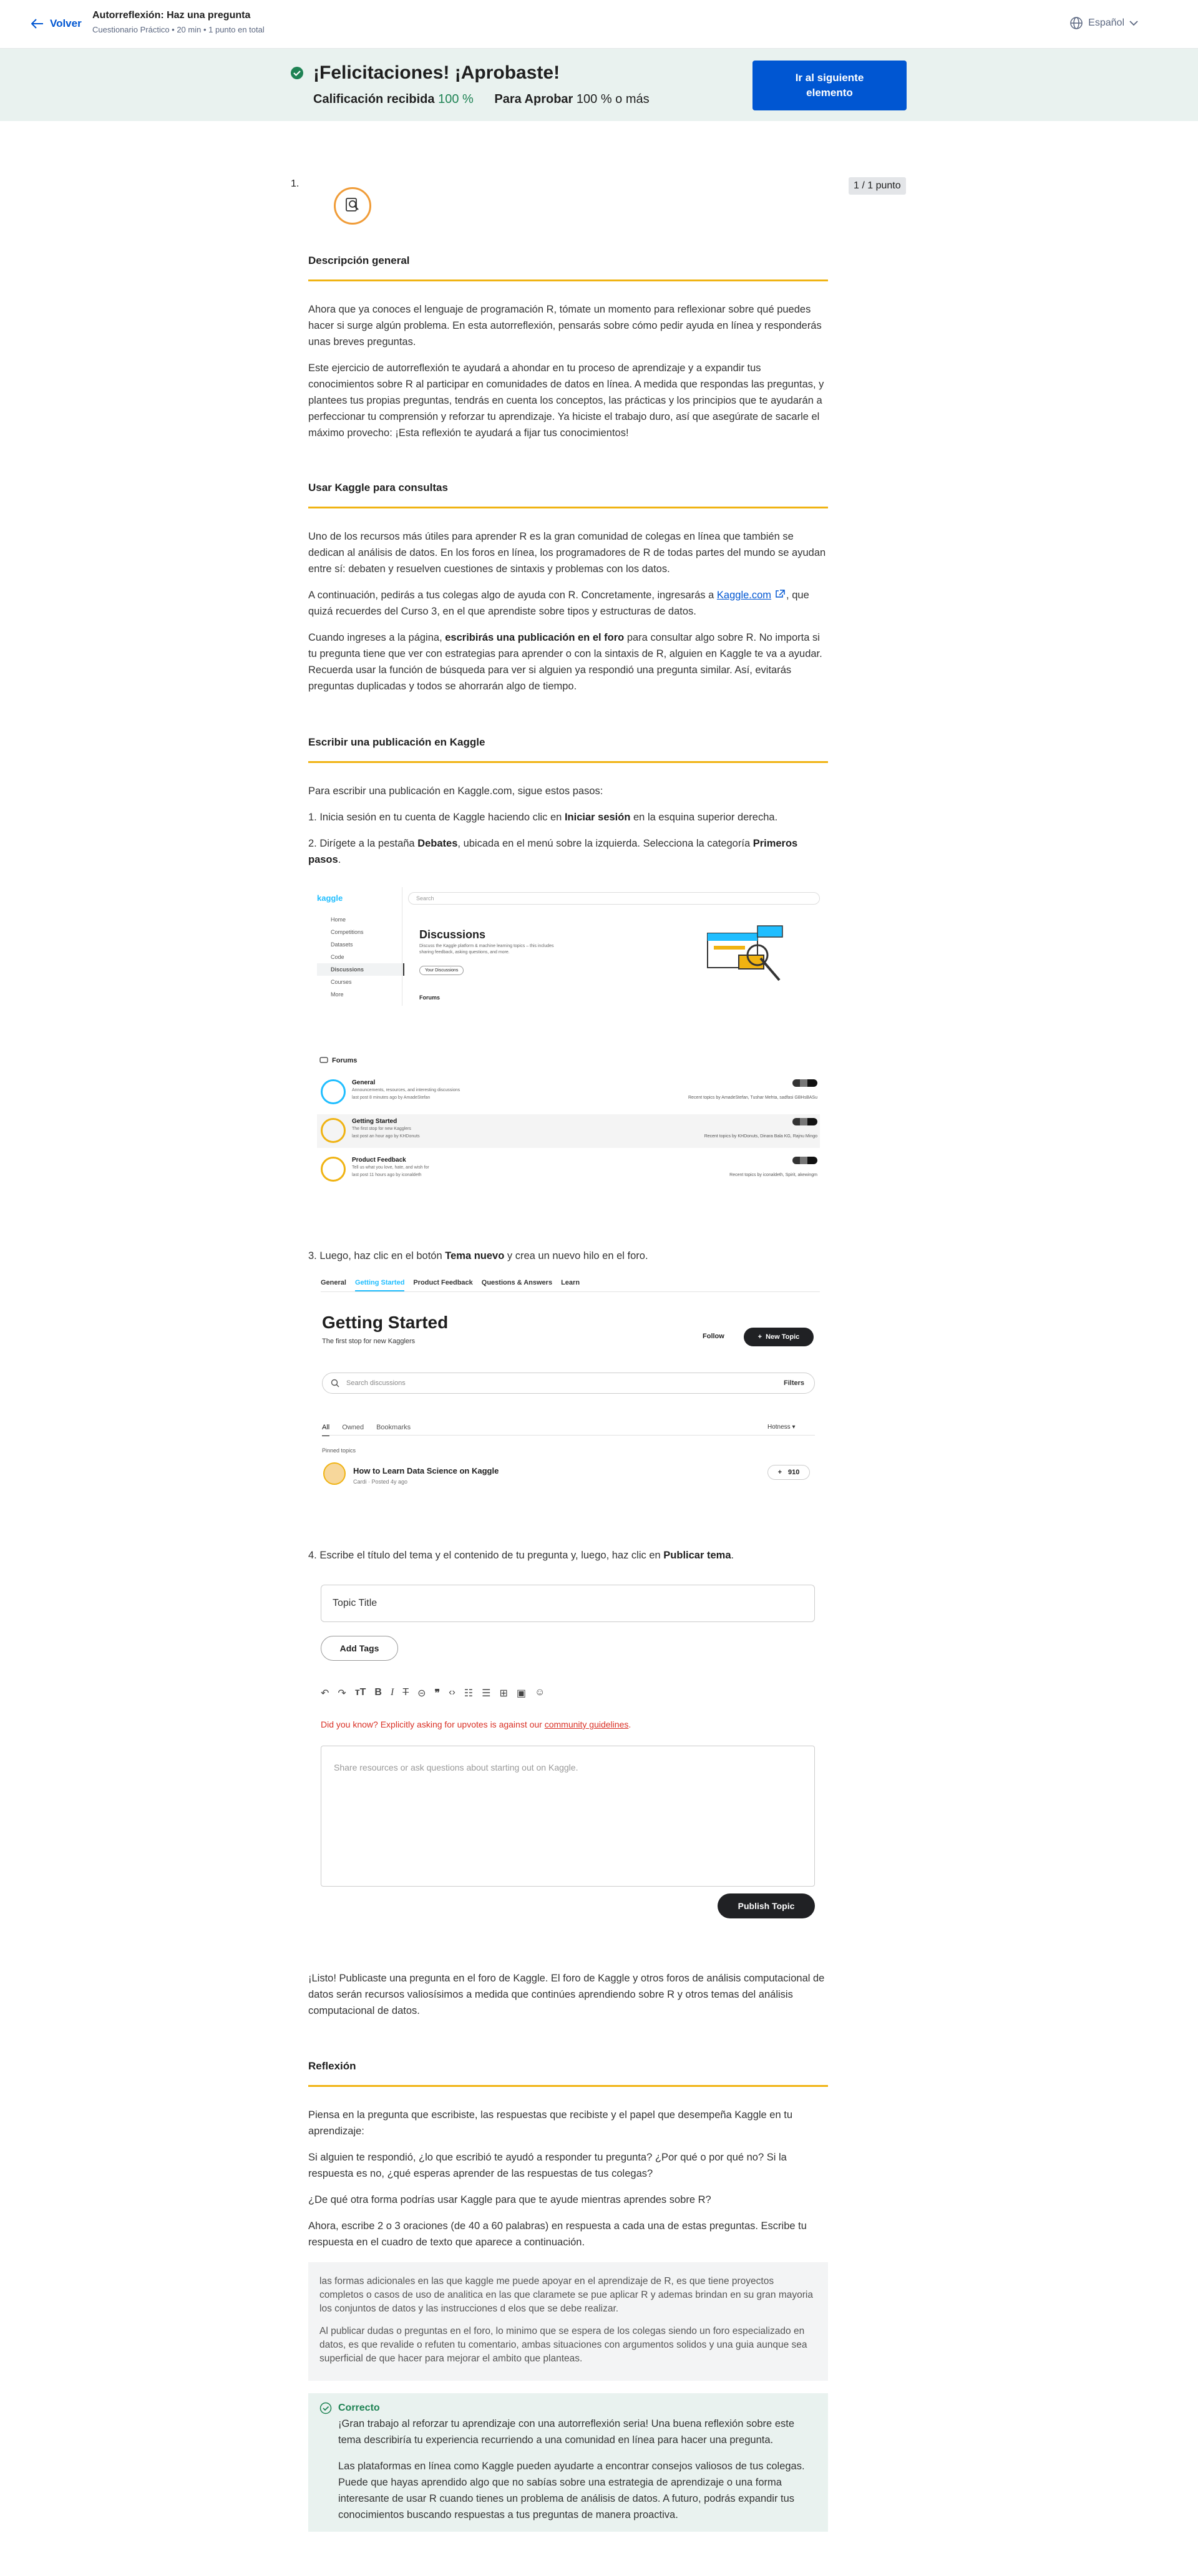 The height and width of the screenshot is (2576, 1198). What do you see at coordinates (326, 1430) in the screenshot?
I see `subtab: All` at bounding box center [326, 1430].